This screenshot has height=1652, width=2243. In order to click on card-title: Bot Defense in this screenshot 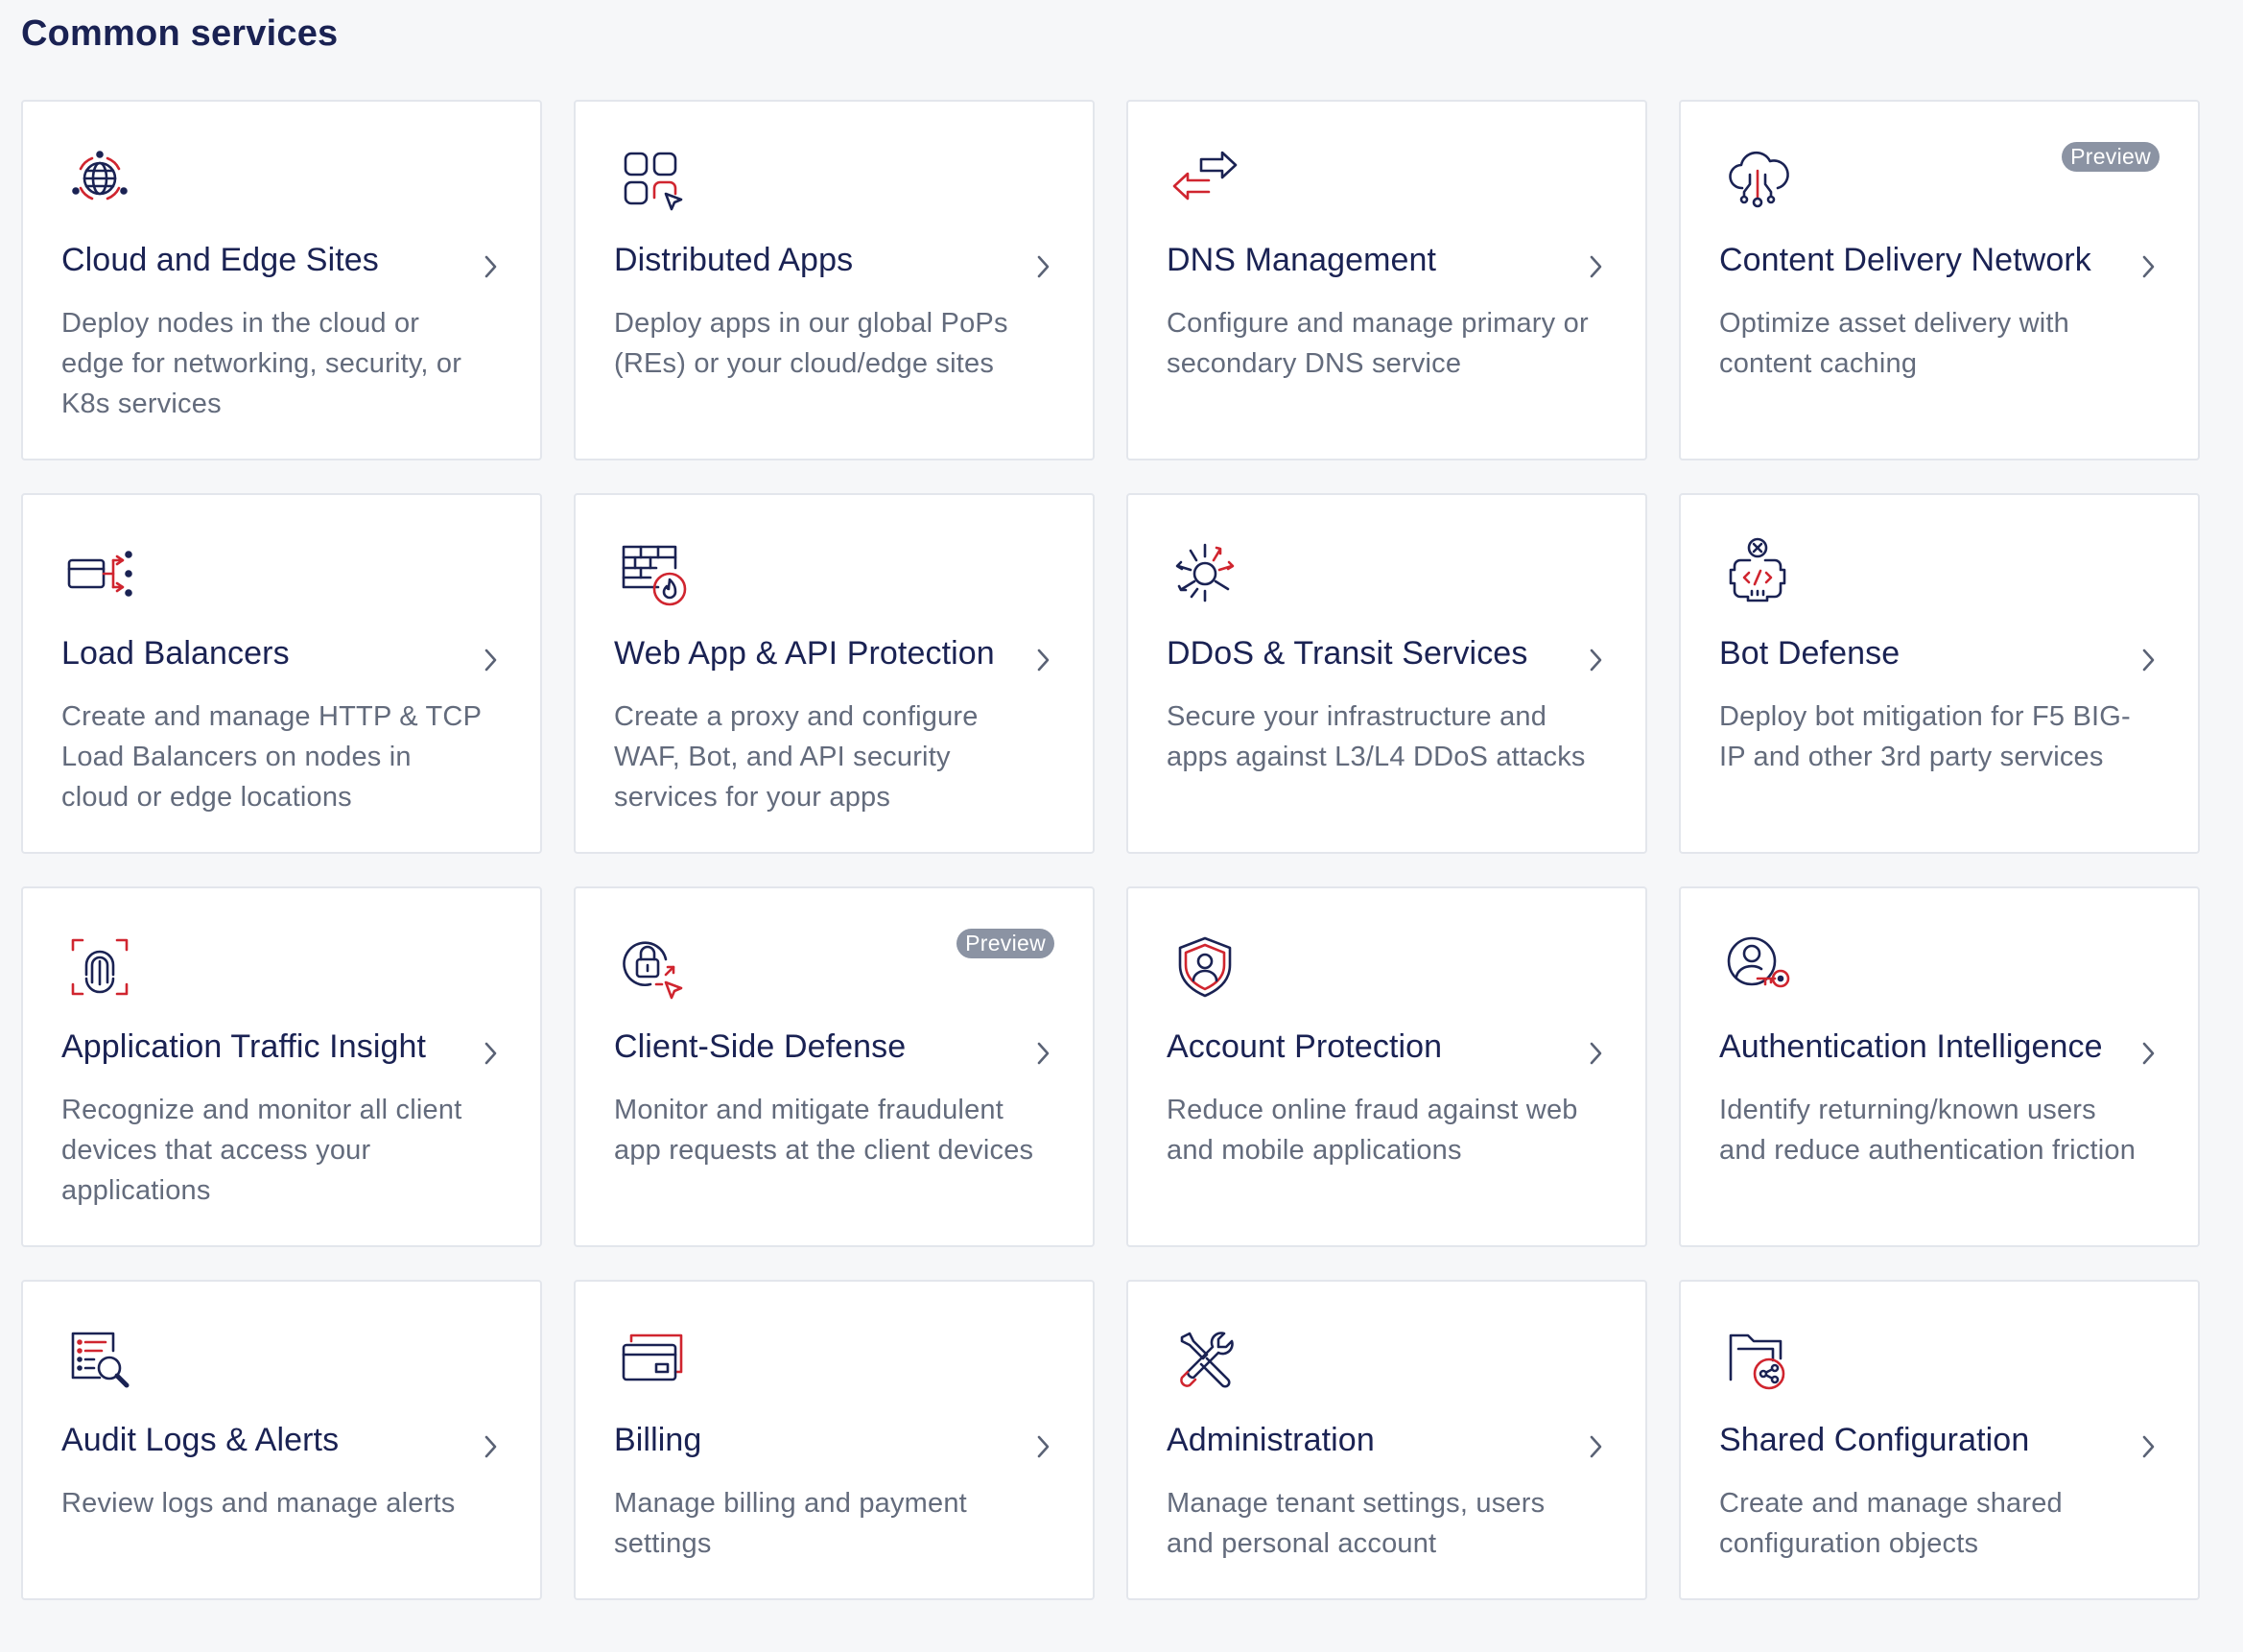, I will do `click(1810, 654)`.